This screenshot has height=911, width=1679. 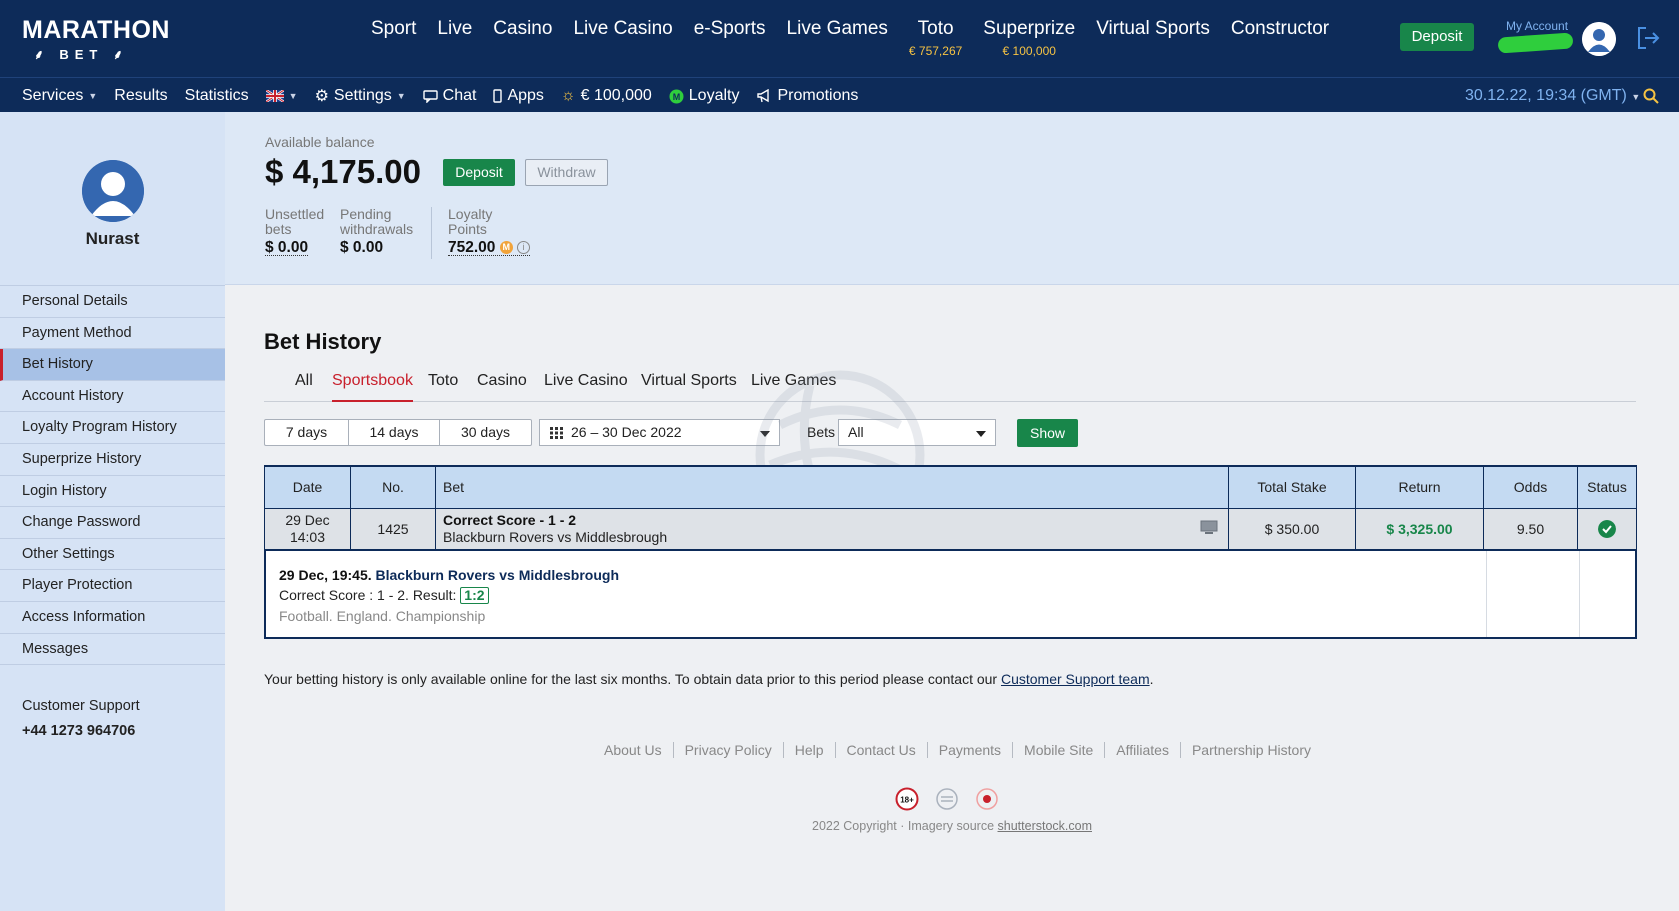 What do you see at coordinates (947, 799) in the screenshot?
I see `gamcare-icon` at bounding box center [947, 799].